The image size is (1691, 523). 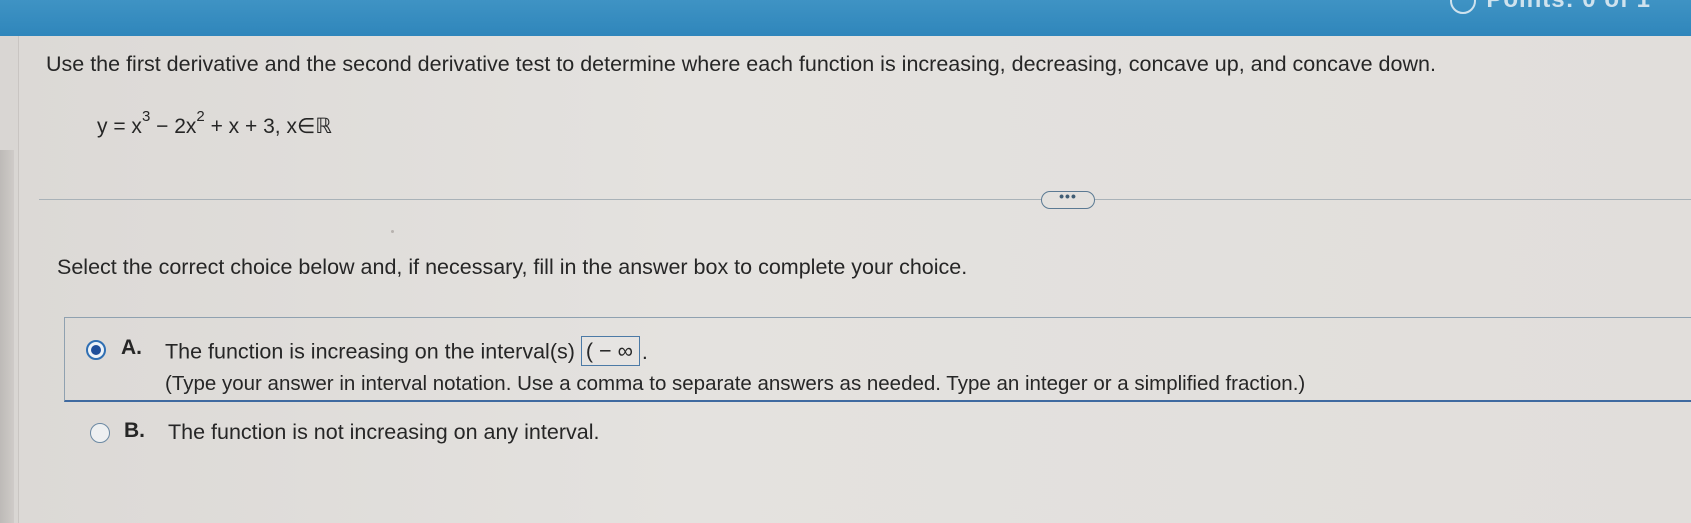 I want to click on interval-answer-input: ( − ∞, so click(x=610, y=351).